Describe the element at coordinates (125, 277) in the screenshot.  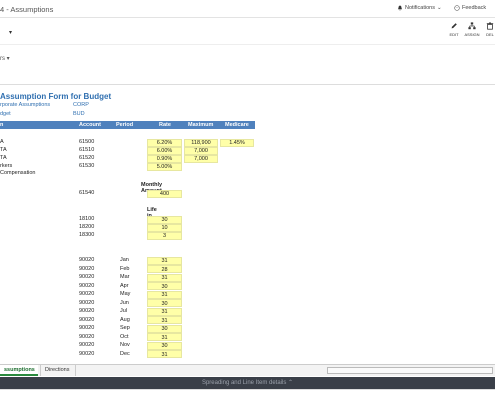
I see `row-period: Mar` at that location.